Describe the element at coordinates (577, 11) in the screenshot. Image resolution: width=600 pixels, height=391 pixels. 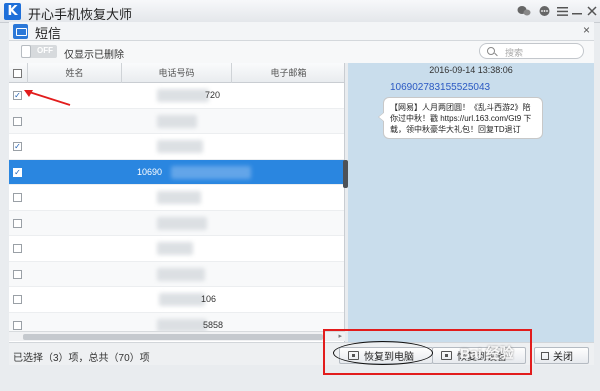
I see `minimize-icon` at that location.